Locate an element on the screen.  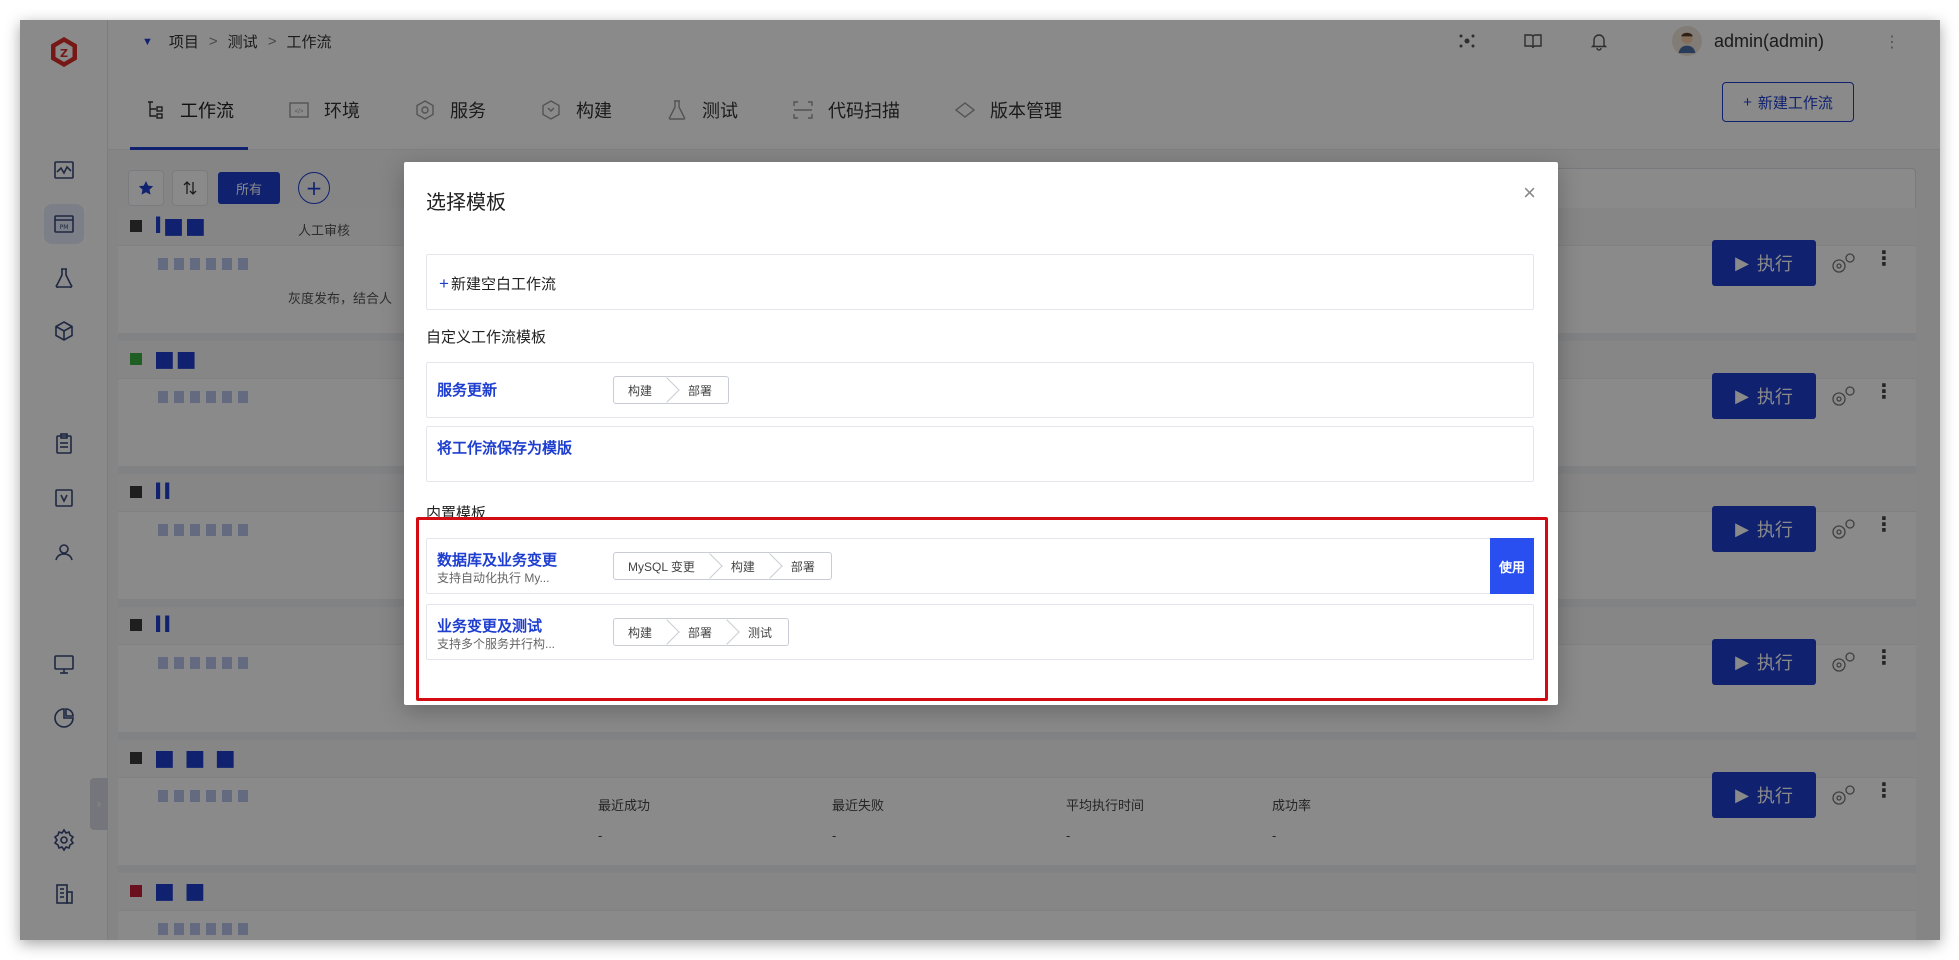
stage-chip: 构建 is located at coordinates (641, 390).